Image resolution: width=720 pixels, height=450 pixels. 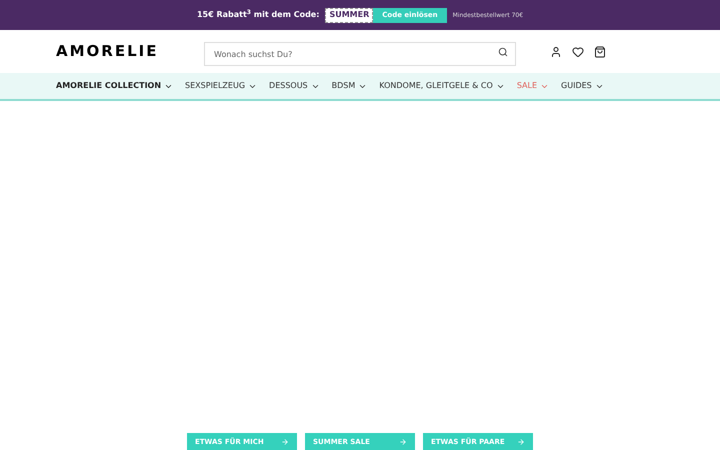 I want to click on bag-icon, so click(x=600, y=52).